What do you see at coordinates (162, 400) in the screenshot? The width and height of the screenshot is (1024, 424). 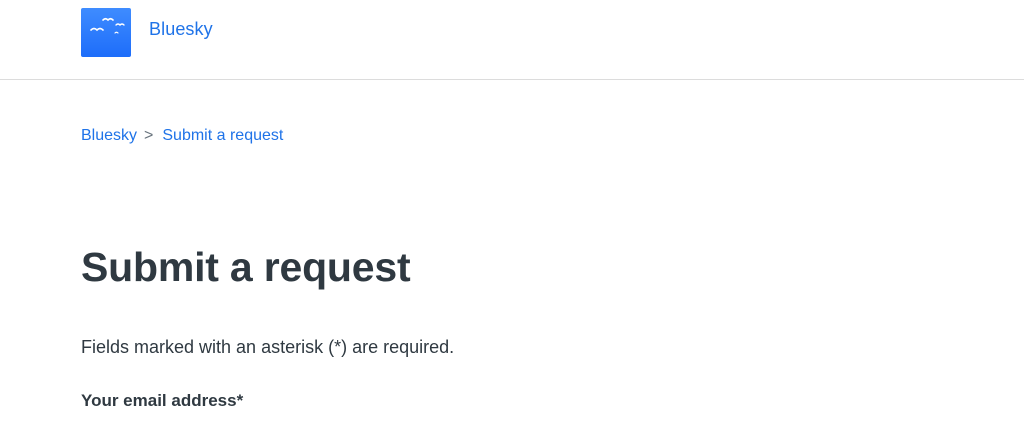 I see `email-field-label: Your email address*` at bounding box center [162, 400].